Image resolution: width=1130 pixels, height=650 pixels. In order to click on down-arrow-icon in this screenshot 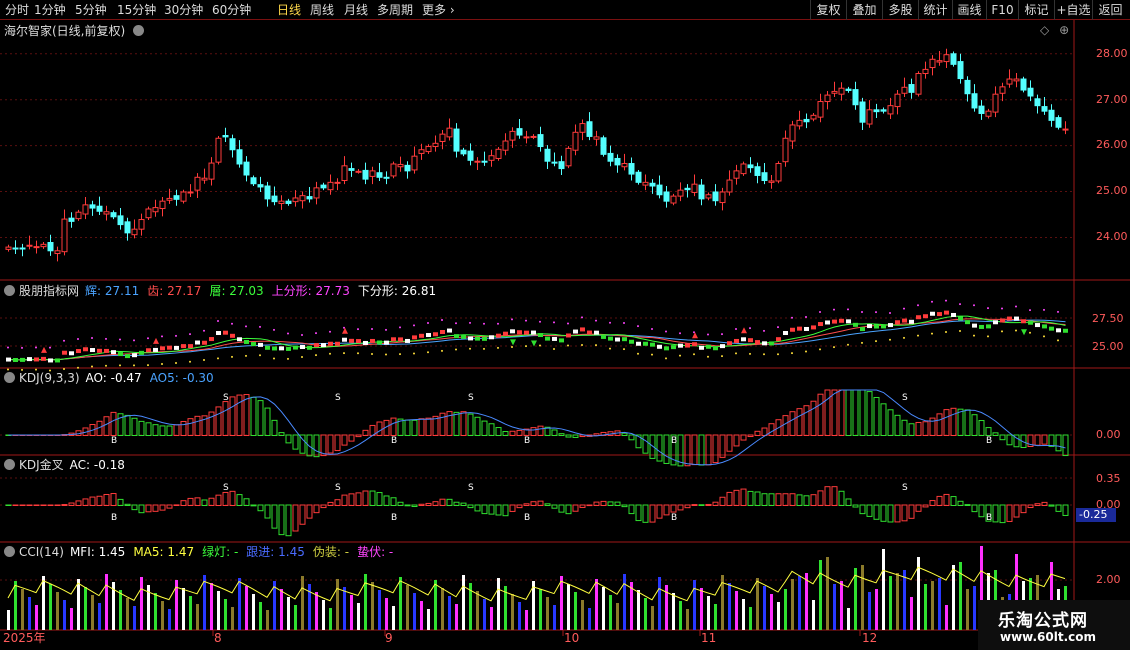, I will do `click(513, 342)`.